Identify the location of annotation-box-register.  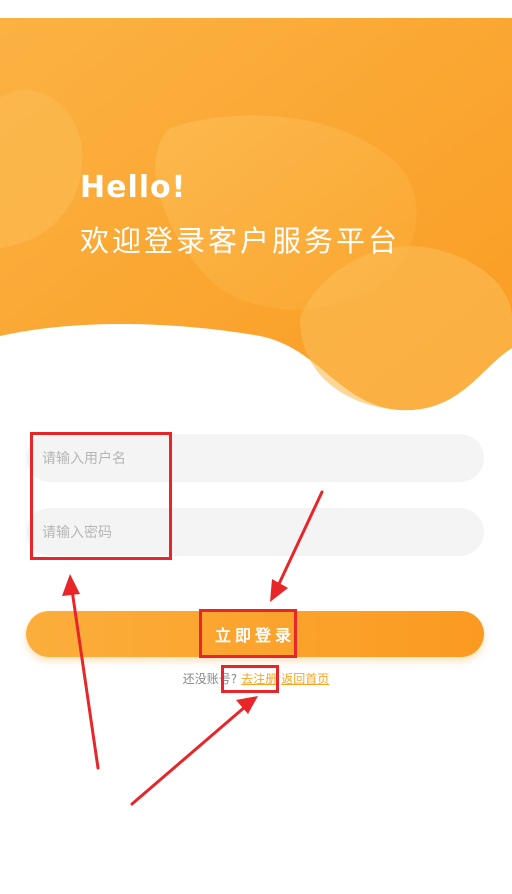
(250, 679).